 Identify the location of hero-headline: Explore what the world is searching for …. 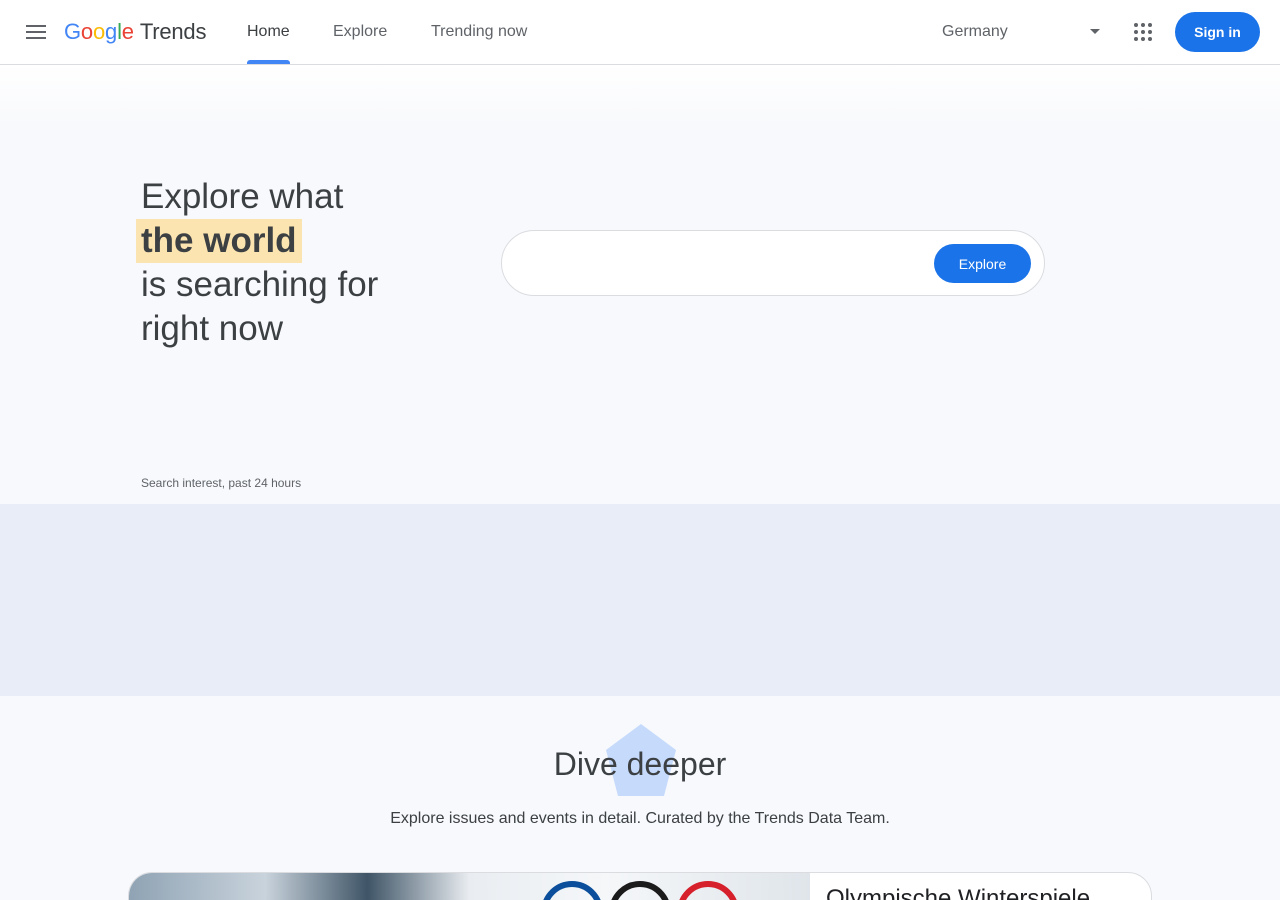
(257, 263).